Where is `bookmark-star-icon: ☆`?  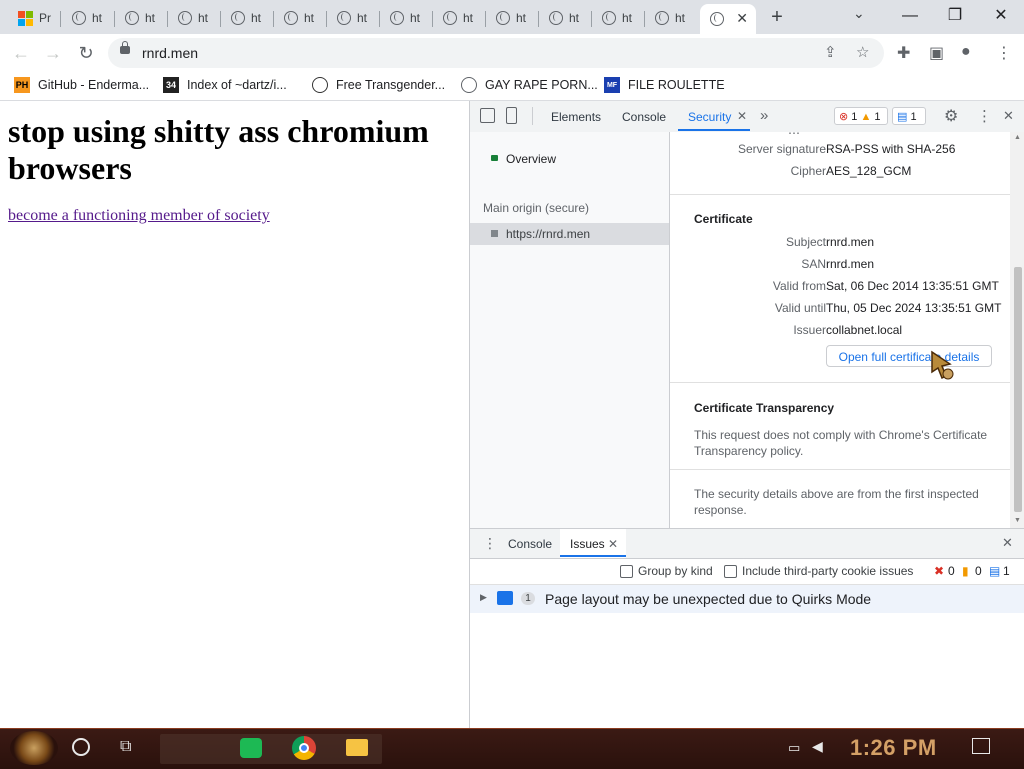
bookmark-star-icon: ☆ is located at coordinates (862, 52).